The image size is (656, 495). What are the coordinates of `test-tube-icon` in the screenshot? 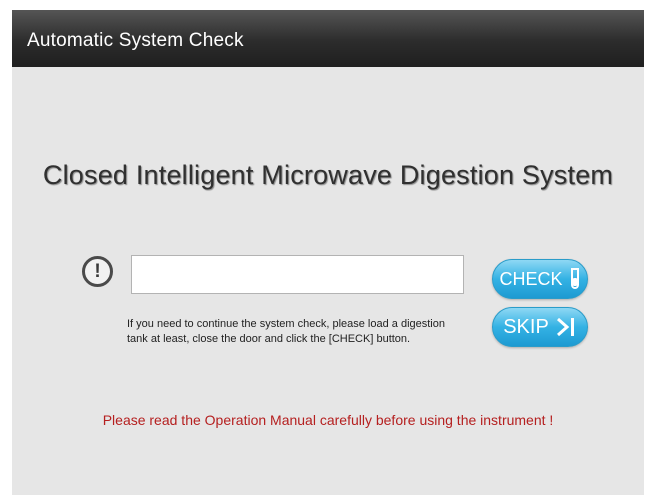 It's located at (574, 278).